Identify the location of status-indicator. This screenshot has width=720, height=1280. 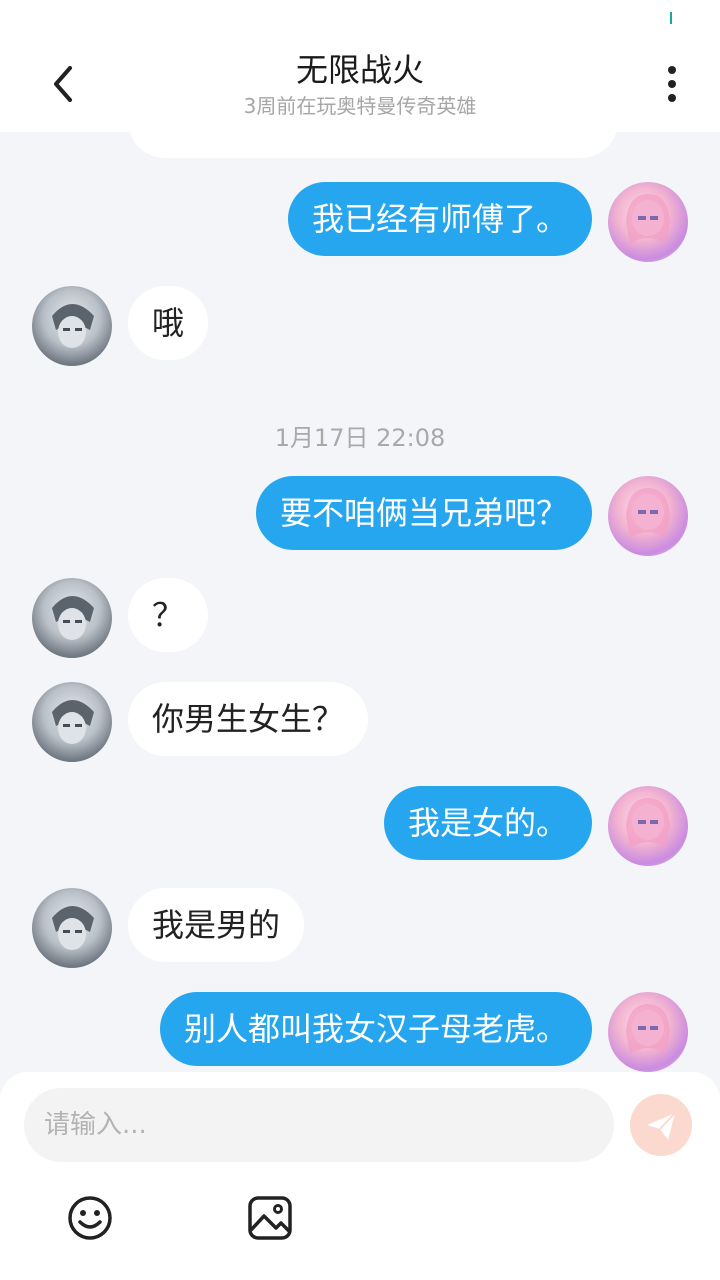
(671, 18).